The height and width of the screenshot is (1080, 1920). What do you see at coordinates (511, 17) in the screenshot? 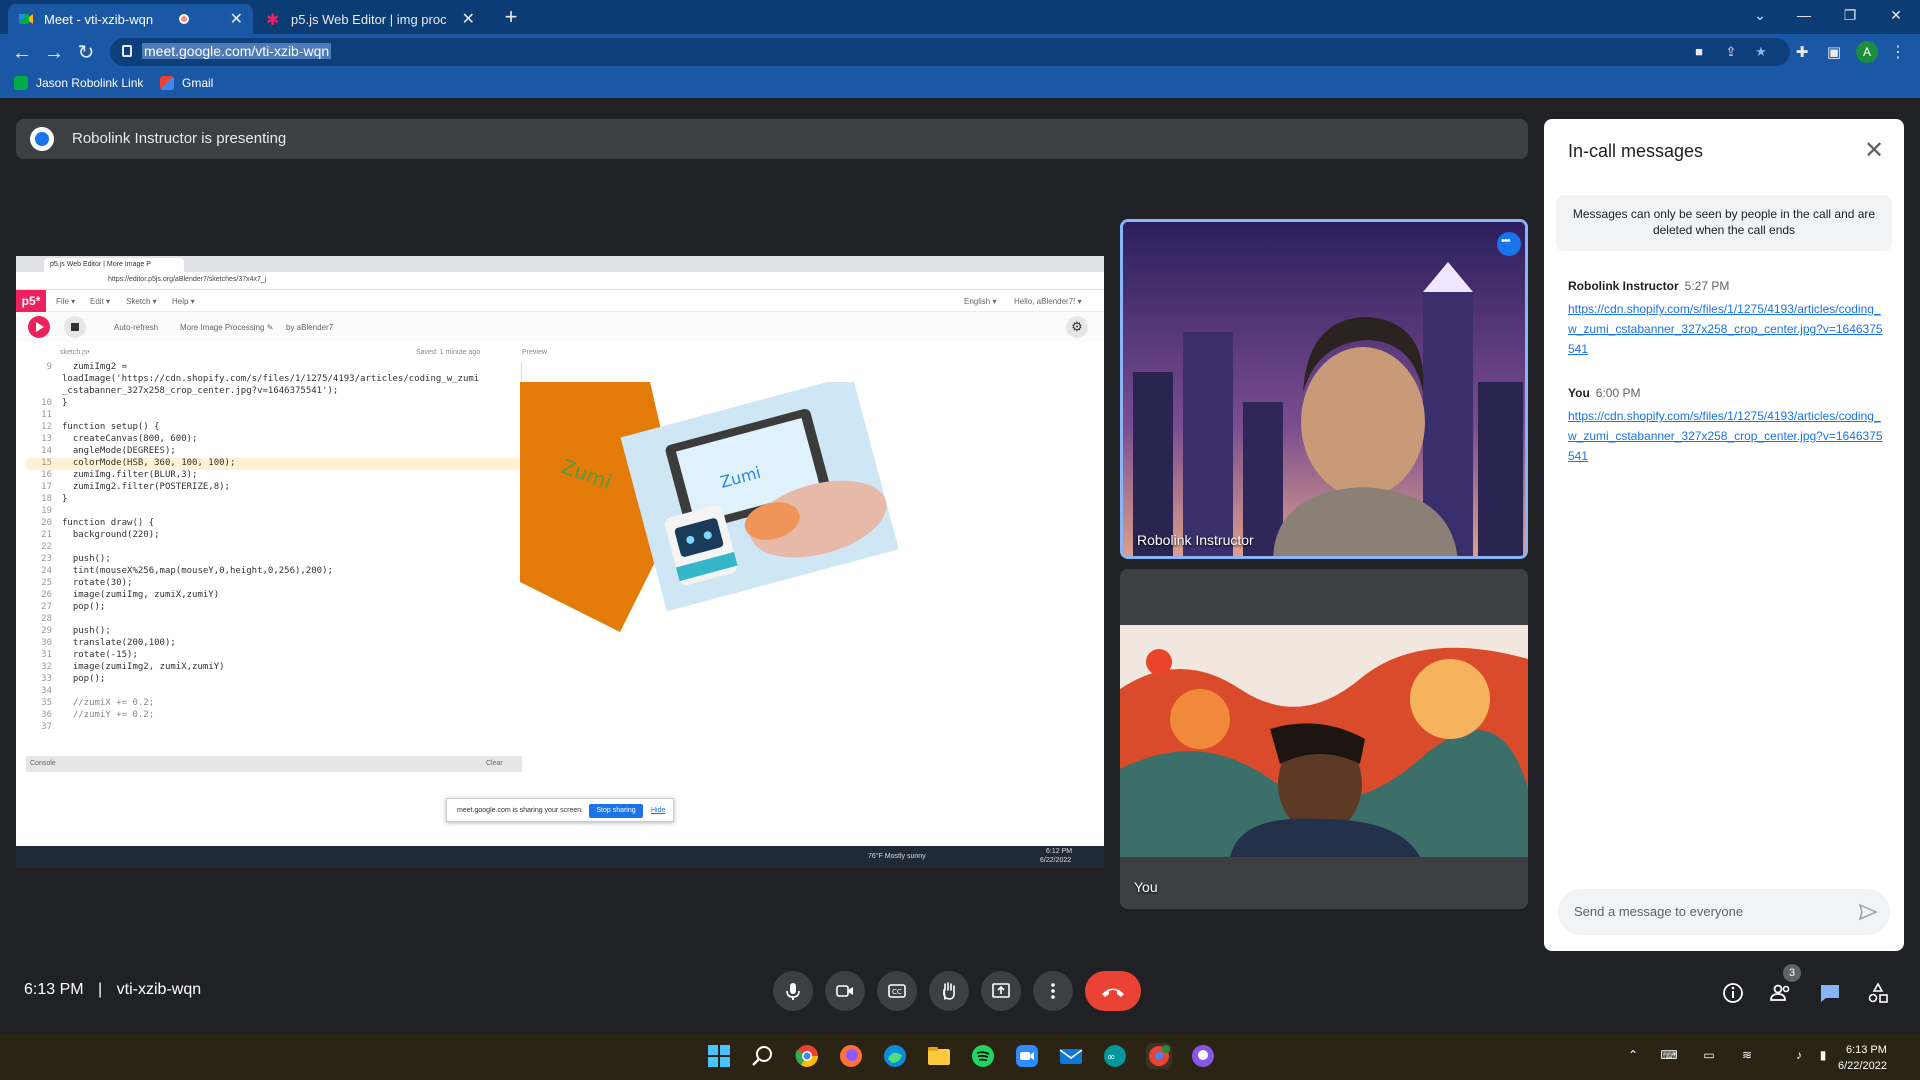
I see `new-tab-button: +` at bounding box center [511, 17].